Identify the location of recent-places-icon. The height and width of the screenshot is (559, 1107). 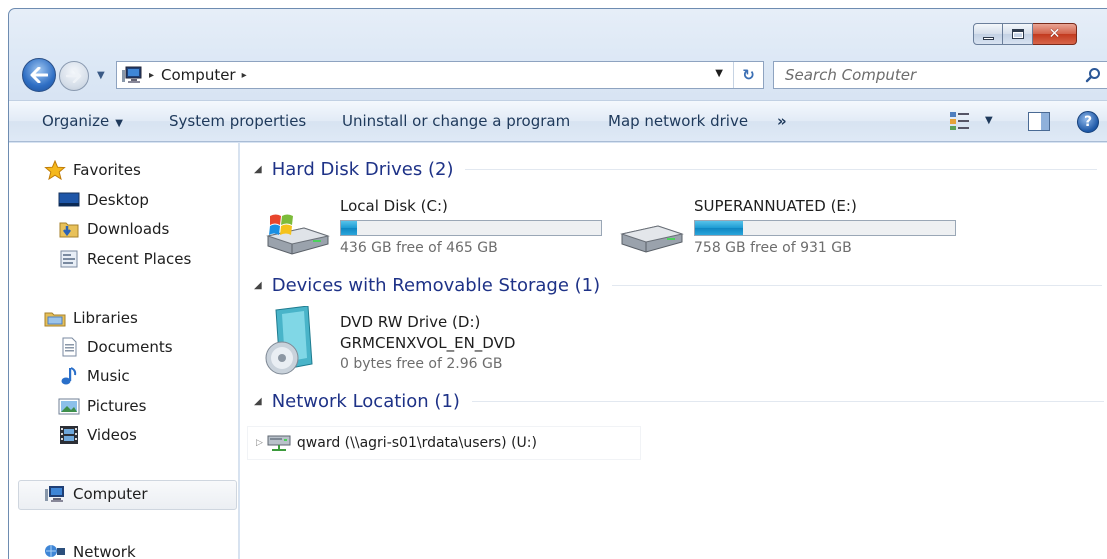
(69, 259).